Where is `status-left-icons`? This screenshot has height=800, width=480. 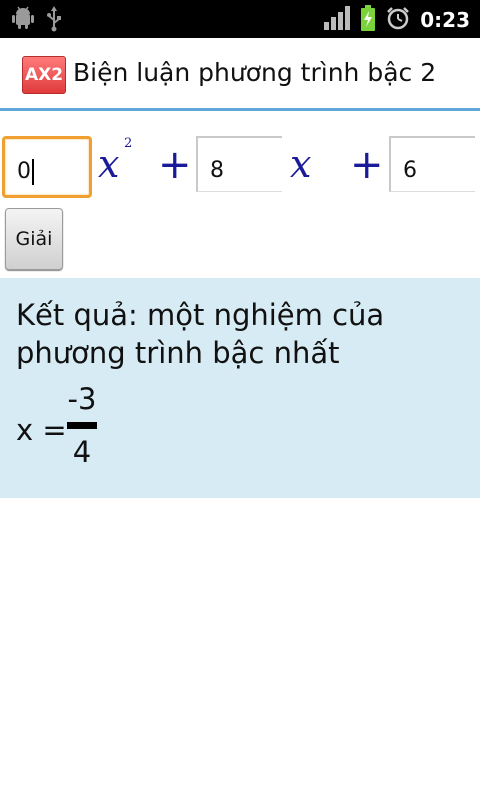 status-left-icons is located at coordinates (37, 21).